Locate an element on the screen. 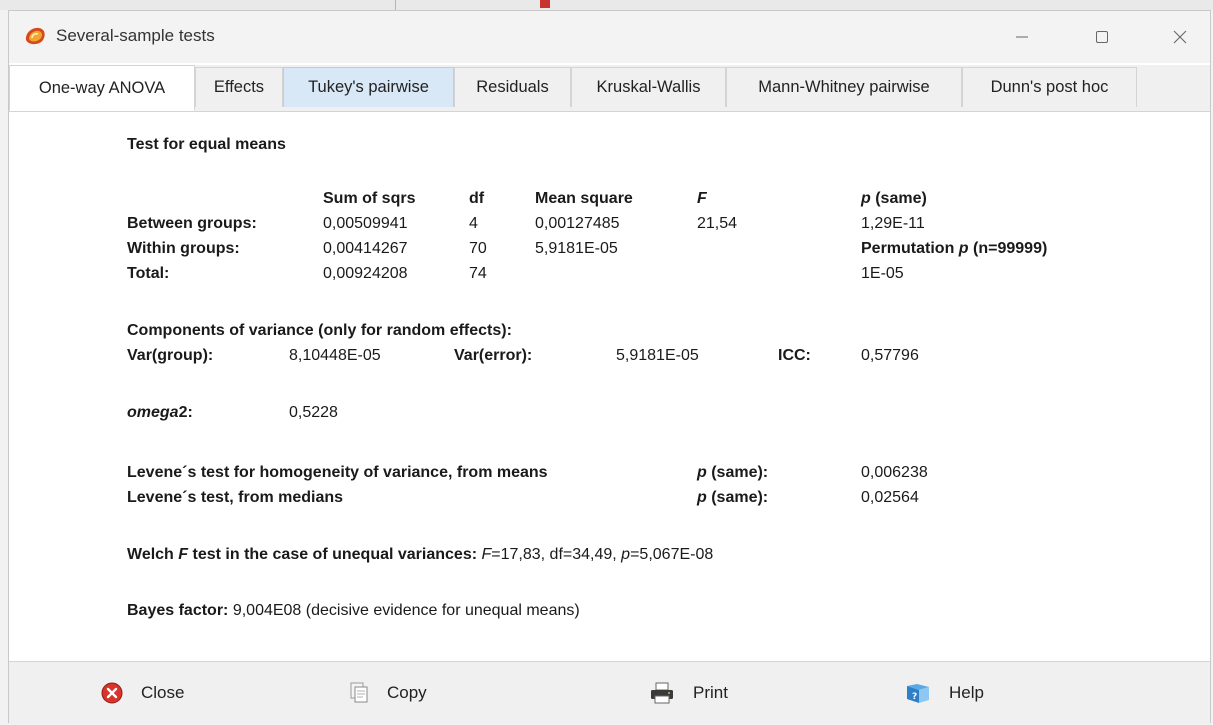  omega-squared-label: omega2: is located at coordinates (160, 413).